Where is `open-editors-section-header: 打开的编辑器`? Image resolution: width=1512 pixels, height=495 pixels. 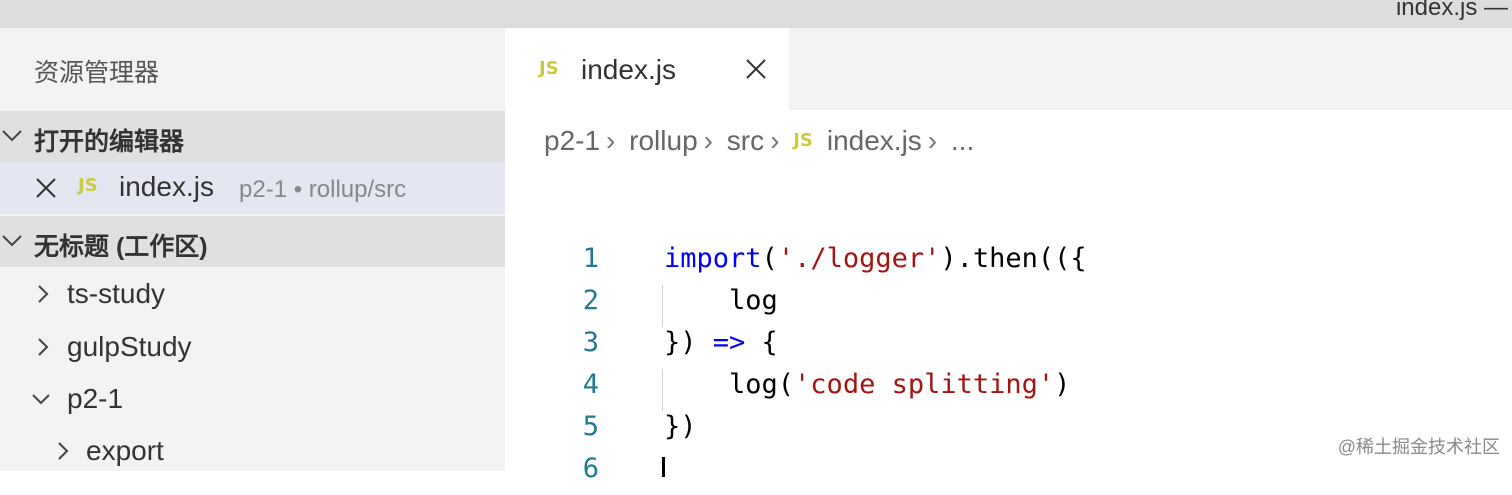
open-editors-section-header: 打开的编辑器 is located at coordinates (252, 136).